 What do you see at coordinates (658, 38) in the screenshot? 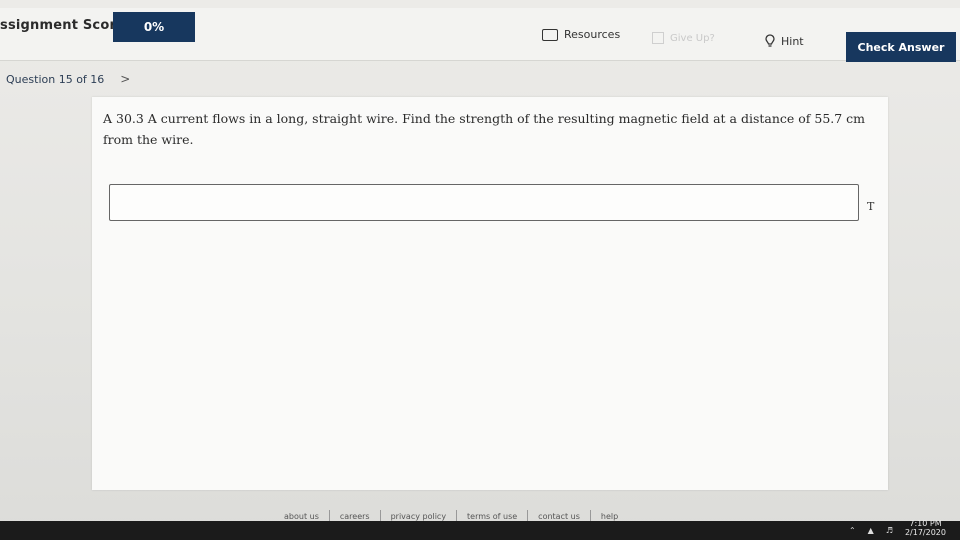
I see `give-up-icon` at bounding box center [658, 38].